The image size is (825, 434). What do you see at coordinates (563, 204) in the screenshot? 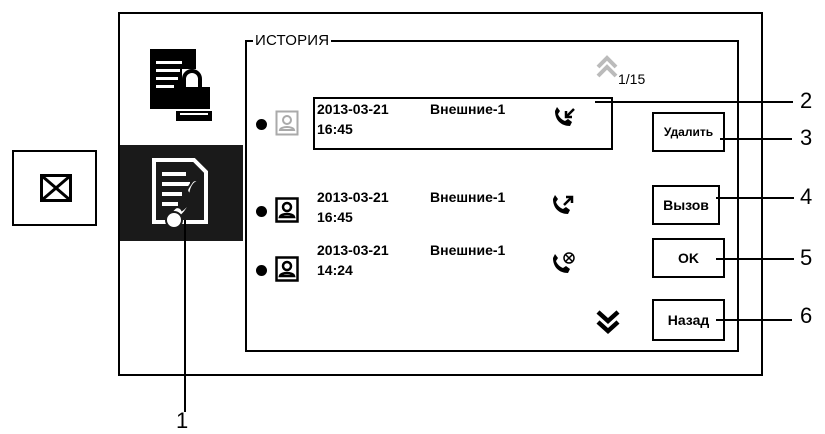
I see `outgoing-call-icon` at bounding box center [563, 204].